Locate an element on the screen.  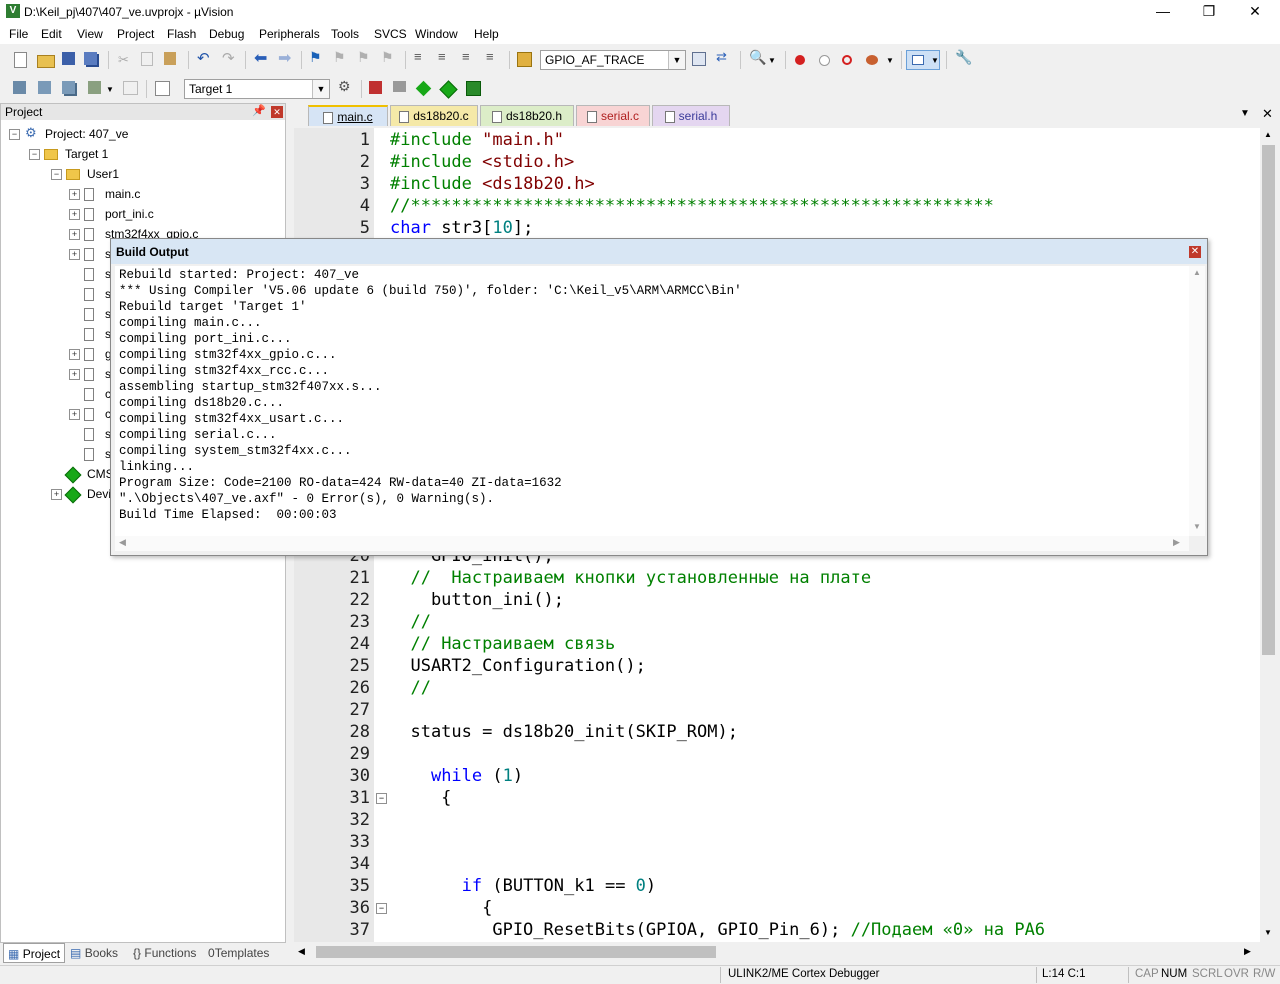
build-output-vertical-scrollbar: ▲ ▼ is located at coordinates (1197, 401).